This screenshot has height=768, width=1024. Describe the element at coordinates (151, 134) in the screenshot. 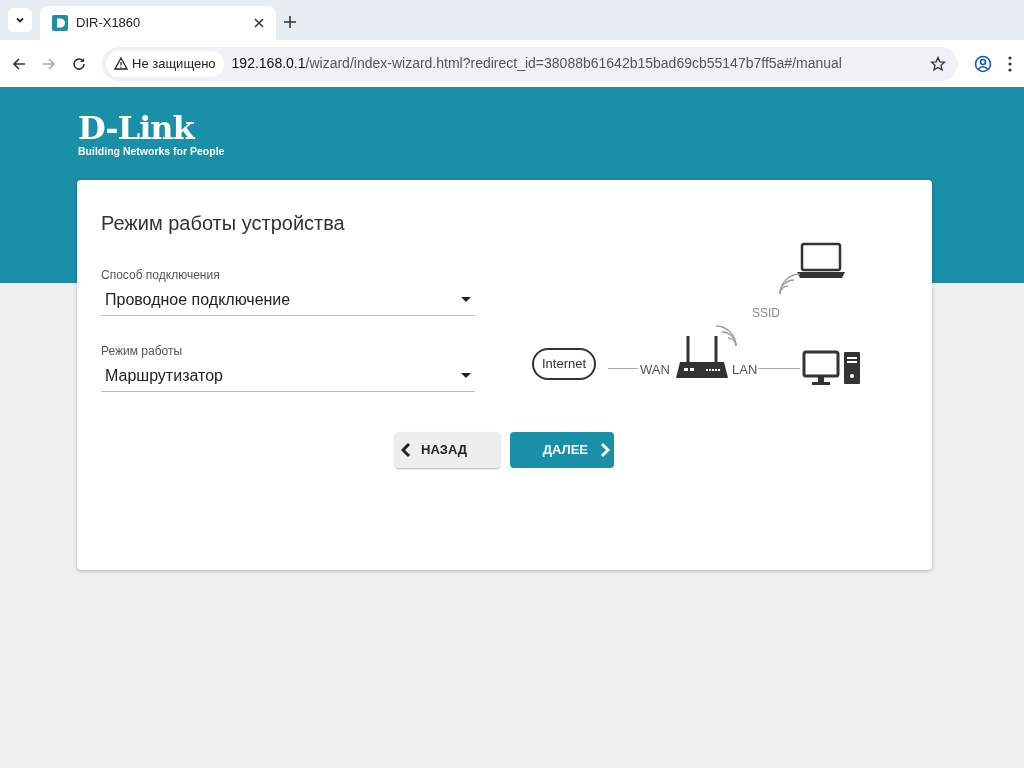

I see `logo: D-Link Building Networks for People` at that location.